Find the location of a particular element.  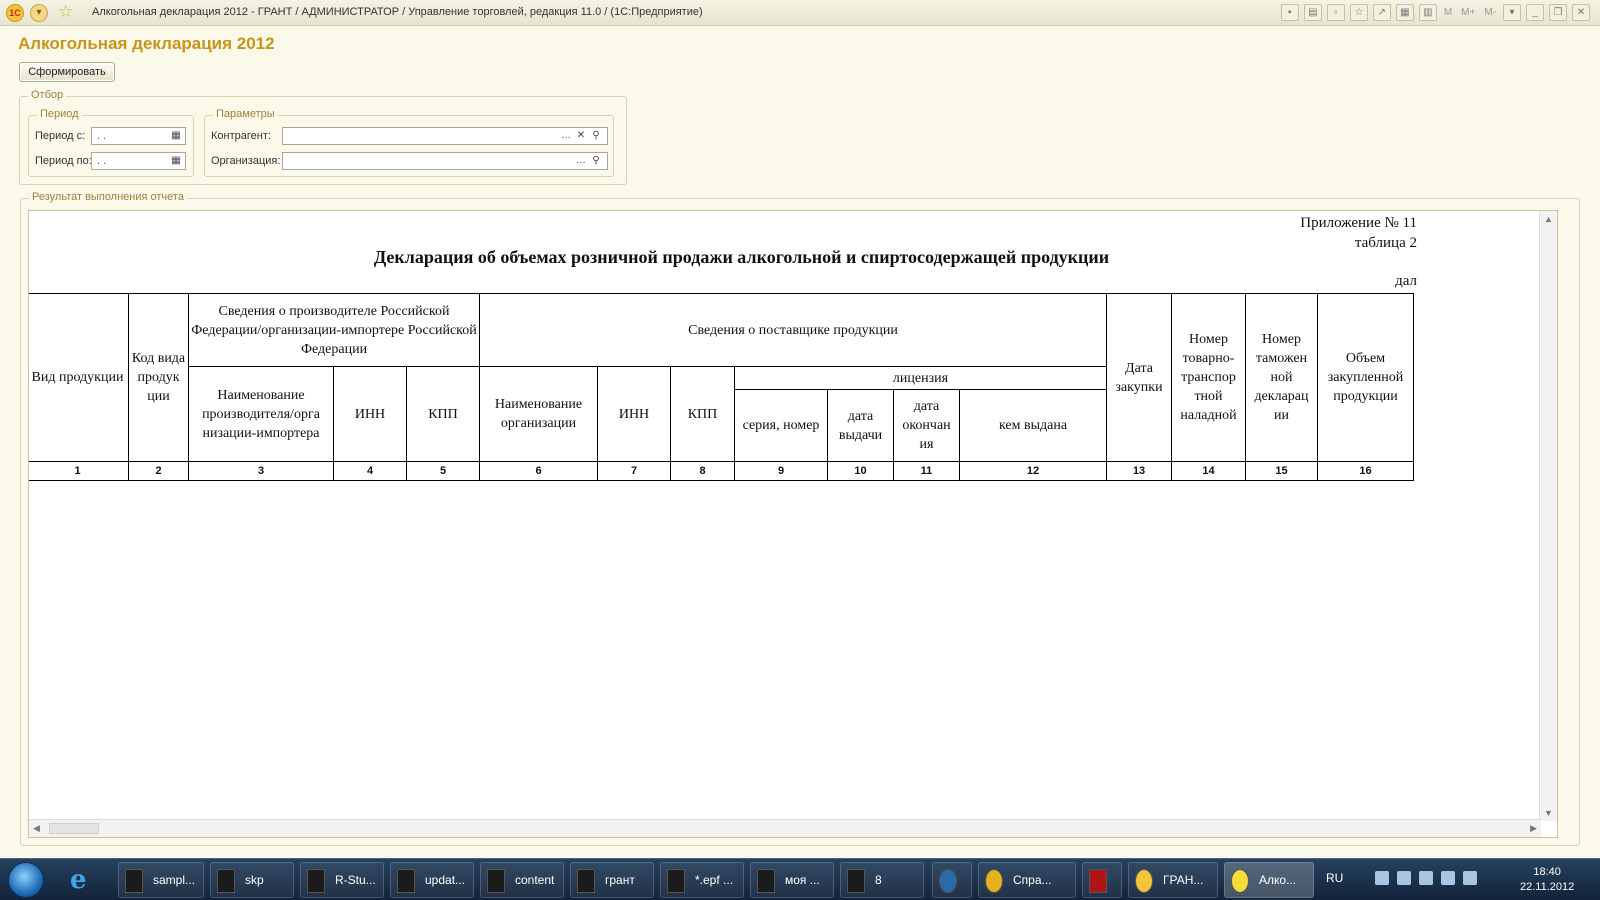

clock-time: 18:40 is located at coordinates (1547, 872).